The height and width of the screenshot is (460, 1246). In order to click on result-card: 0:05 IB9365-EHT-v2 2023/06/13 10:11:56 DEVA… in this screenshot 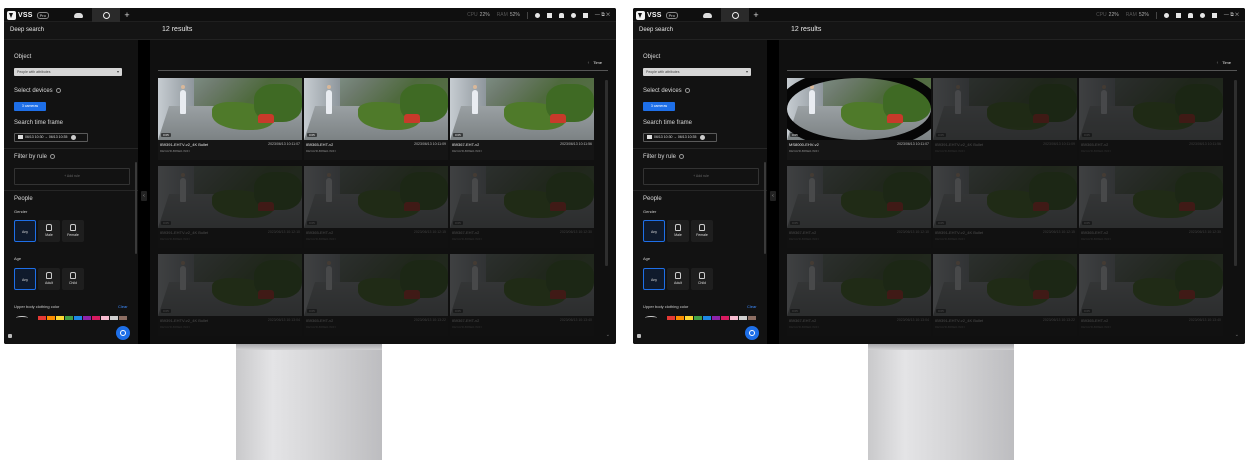, I will do `click(1151, 119)`.